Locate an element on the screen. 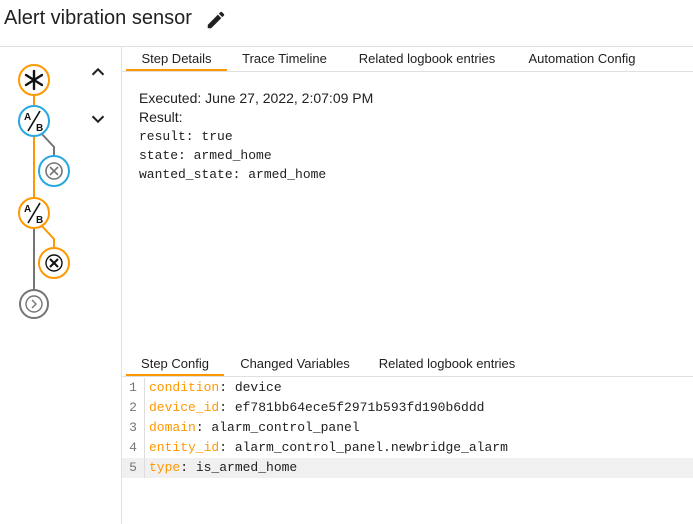 Image resolution: width=693 pixels, height=524 pixels. line-number: 5 is located at coordinates (133, 468).